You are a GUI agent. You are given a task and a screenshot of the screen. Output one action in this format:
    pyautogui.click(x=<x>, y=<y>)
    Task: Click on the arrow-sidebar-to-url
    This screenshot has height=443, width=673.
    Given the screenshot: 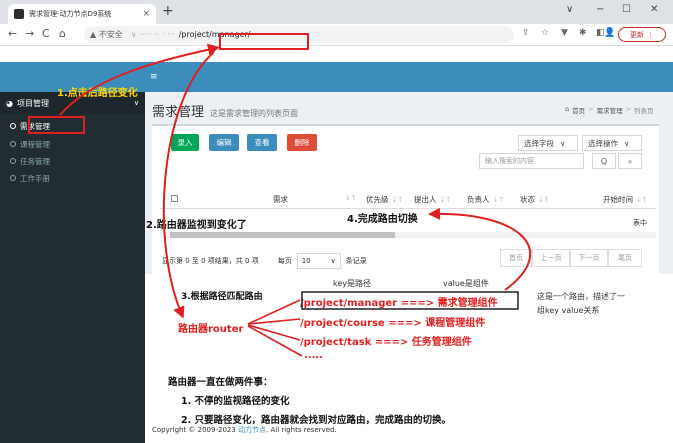 What is the action you would take?
    pyautogui.click(x=139, y=79)
    